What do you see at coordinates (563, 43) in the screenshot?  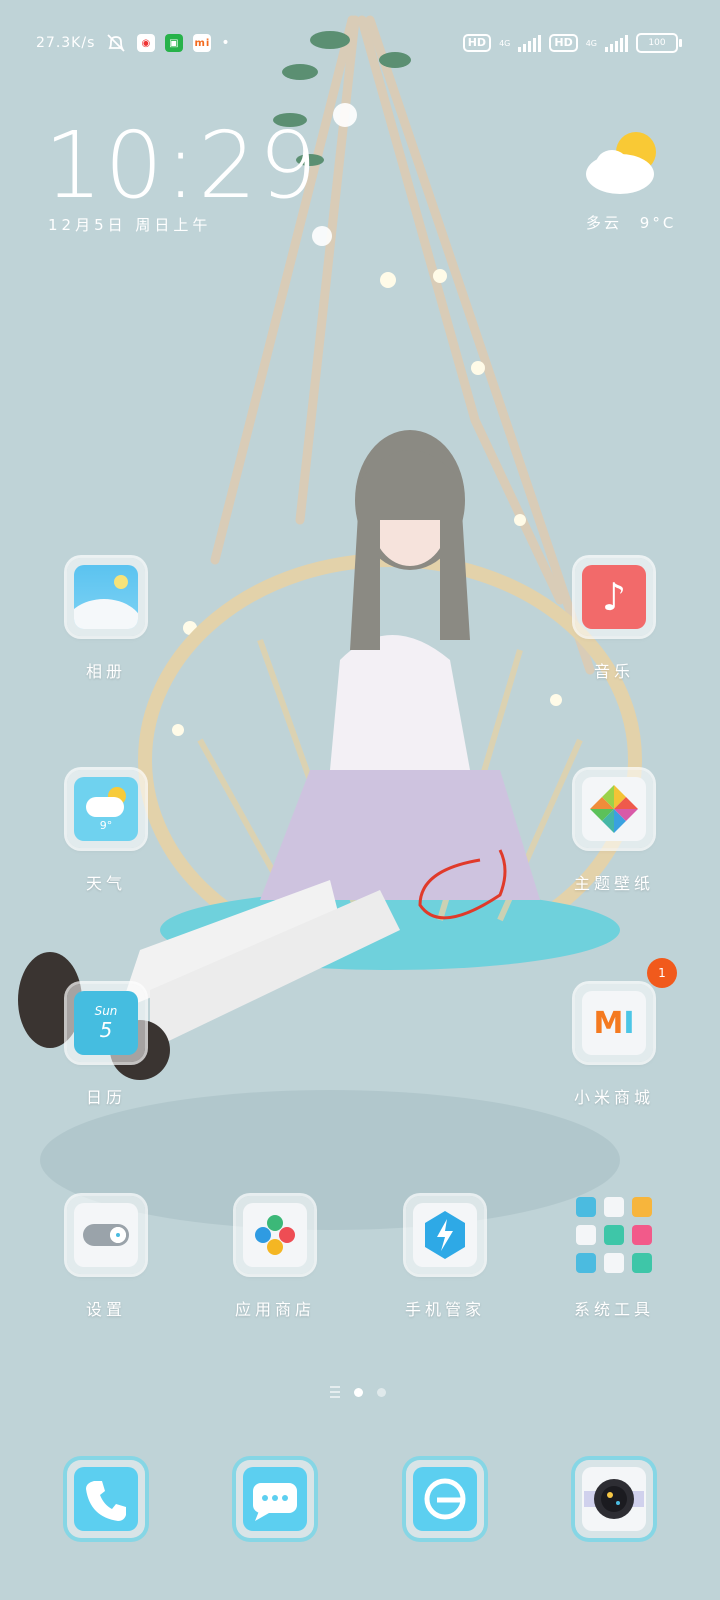 I see `hd-badge-2: HD` at bounding box center [563, 43].